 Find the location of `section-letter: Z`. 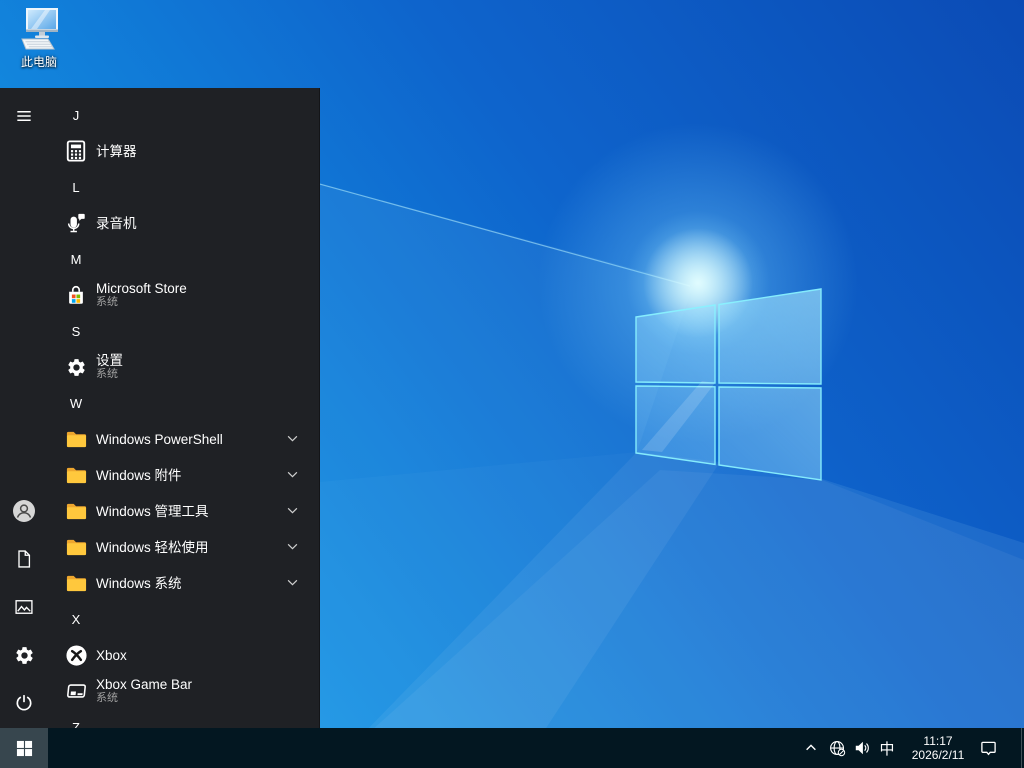

section-letter: Z is located at coordinates (76, 724).